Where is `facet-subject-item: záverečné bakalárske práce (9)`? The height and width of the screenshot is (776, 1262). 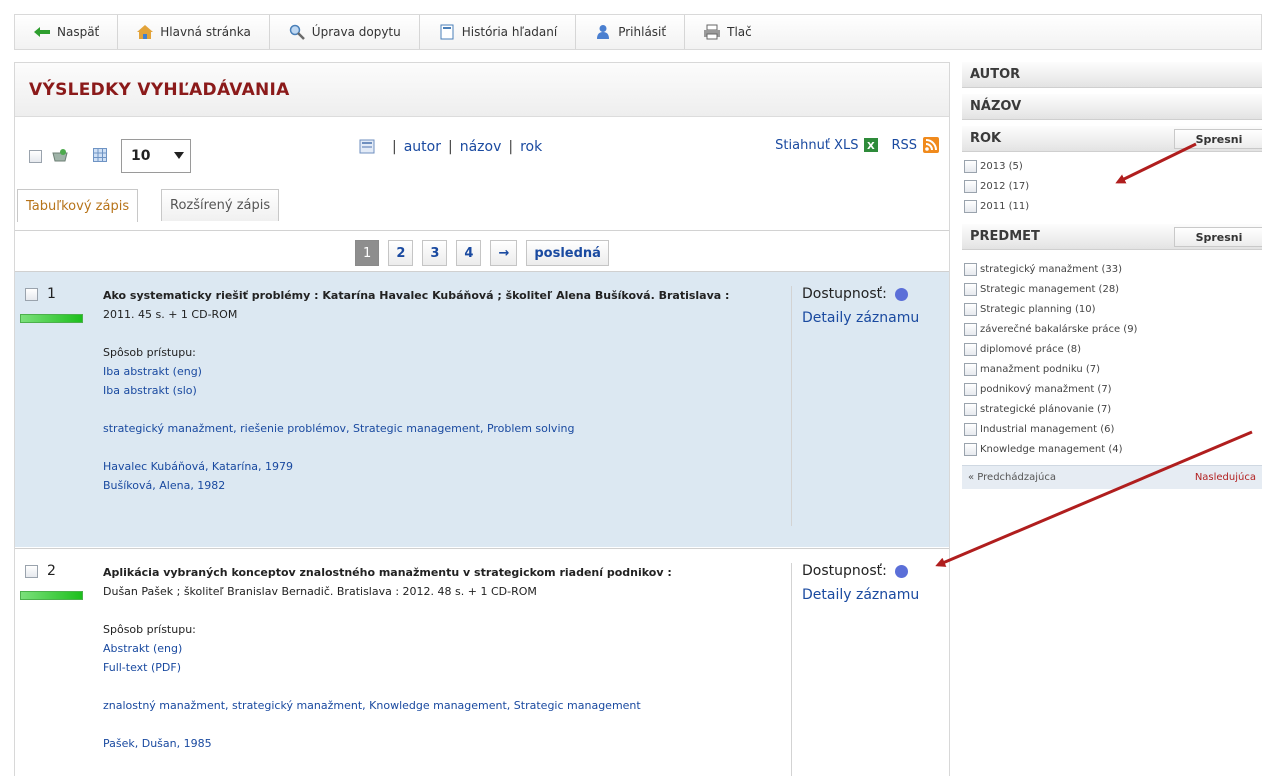
facet-subject-item: záverečné bakalárske práce (9) is located at coordinates (1113, 329).